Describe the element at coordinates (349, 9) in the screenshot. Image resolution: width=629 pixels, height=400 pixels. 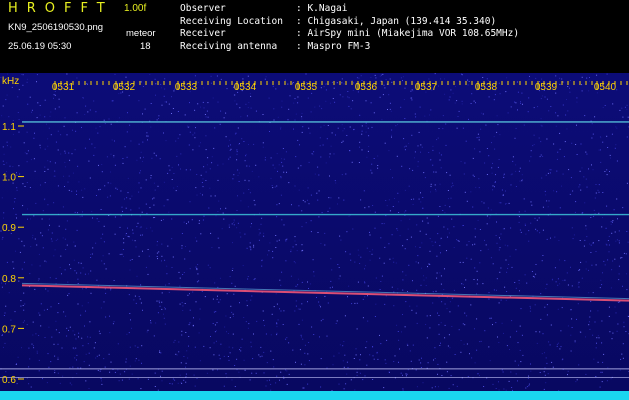
I see `info-row-observer: Observer : K.Nagai` at that location.